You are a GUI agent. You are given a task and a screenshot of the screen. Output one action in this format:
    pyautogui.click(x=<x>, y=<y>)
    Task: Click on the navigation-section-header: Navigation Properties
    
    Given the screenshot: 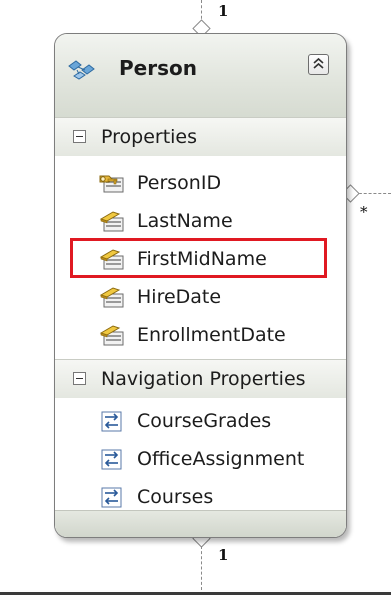 What is the action you would take?
    pyautogui.click(x=200, y=378)
    